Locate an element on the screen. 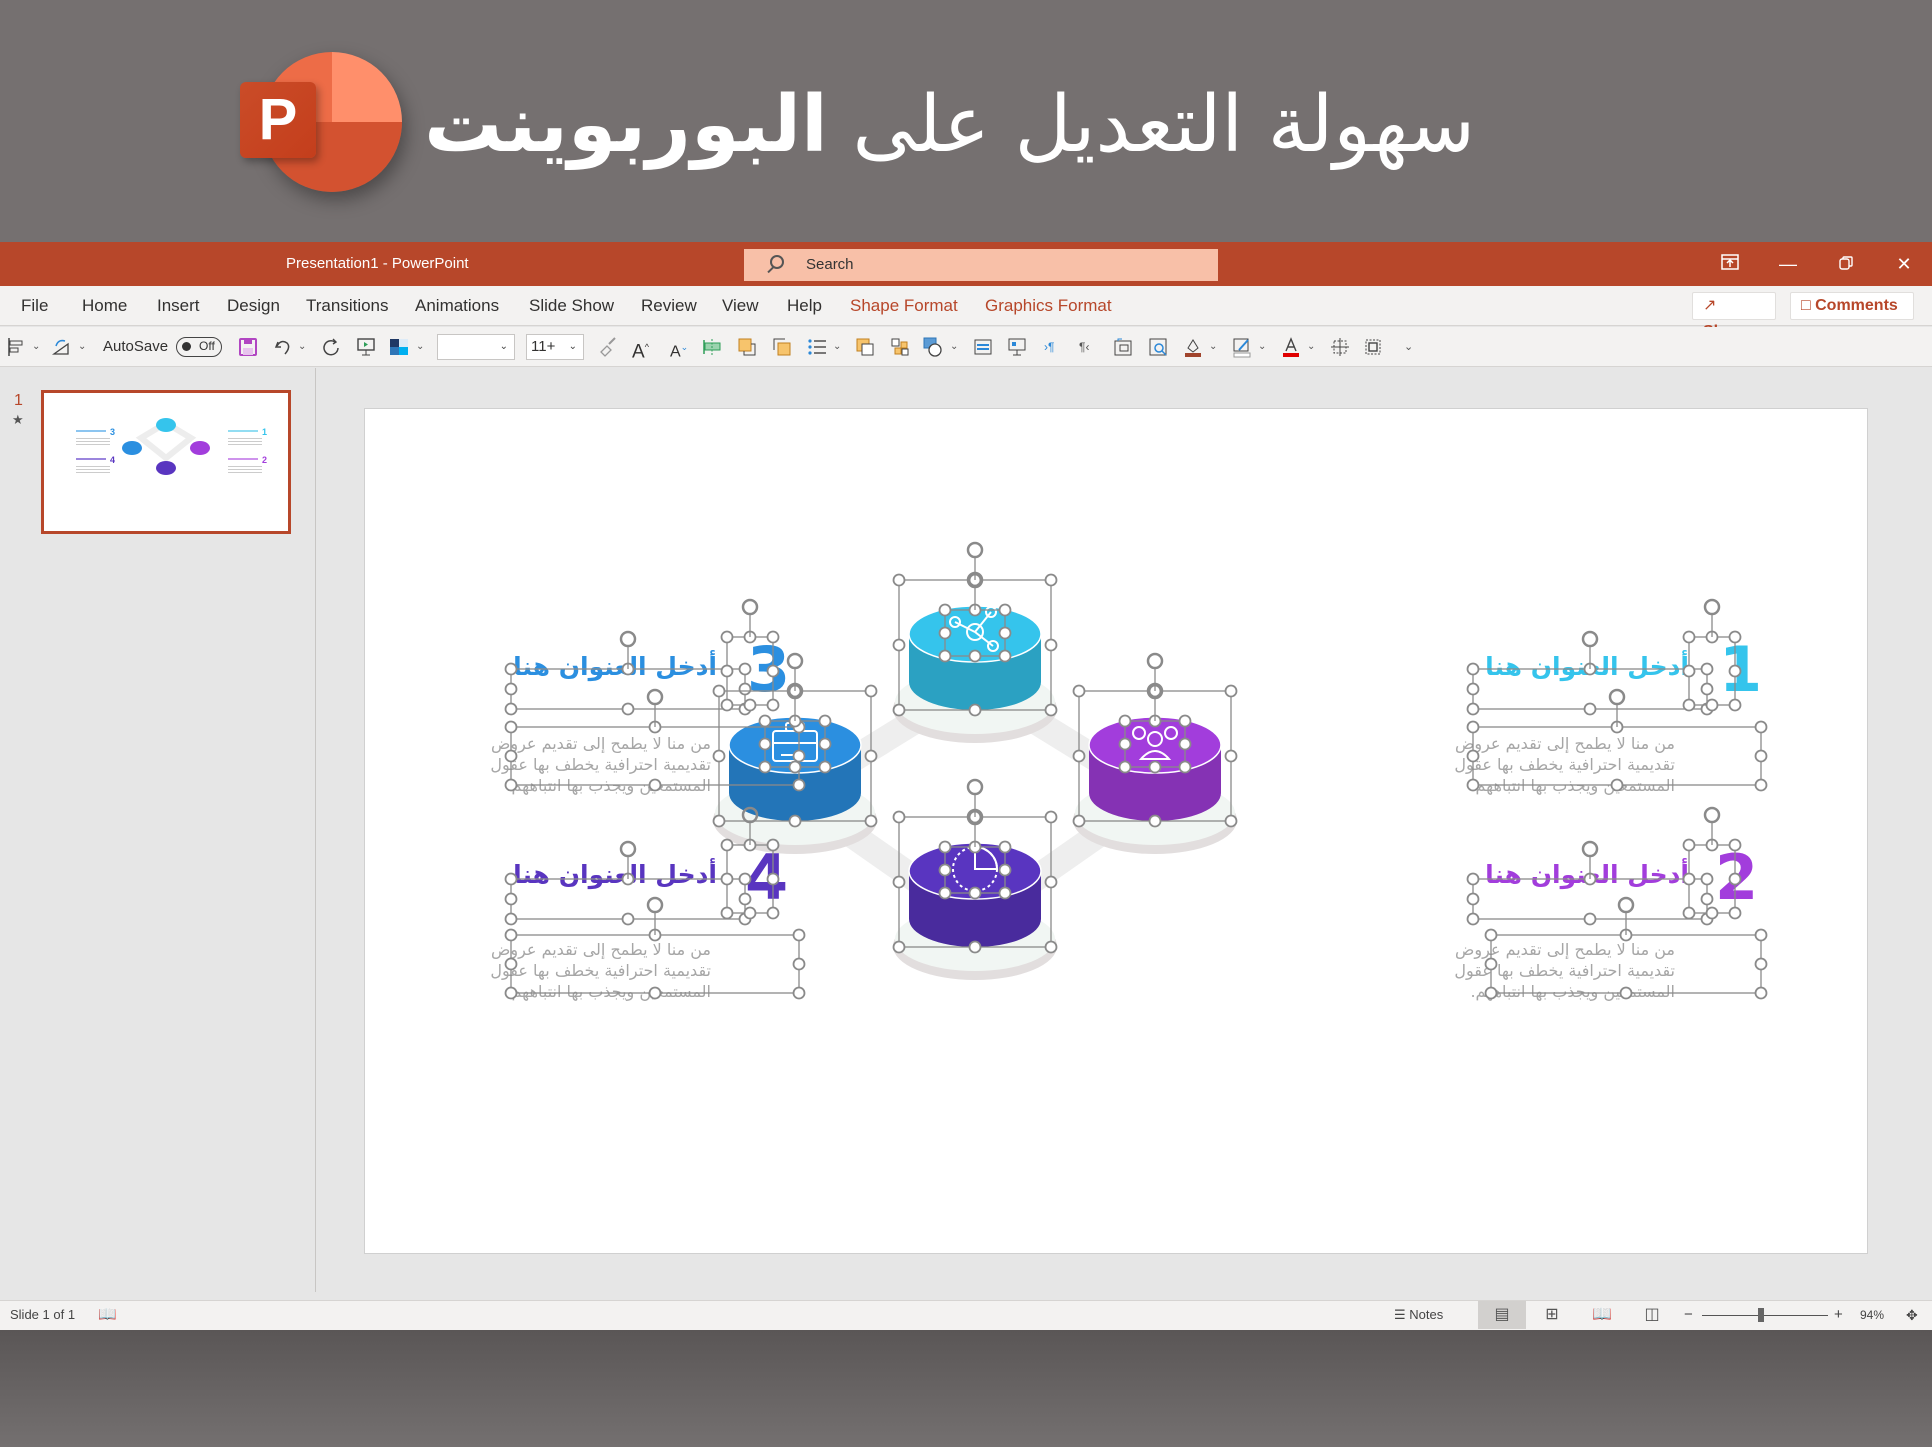  customize-toolbar-icon: ⌄ is located at coordinates (1408, 347).